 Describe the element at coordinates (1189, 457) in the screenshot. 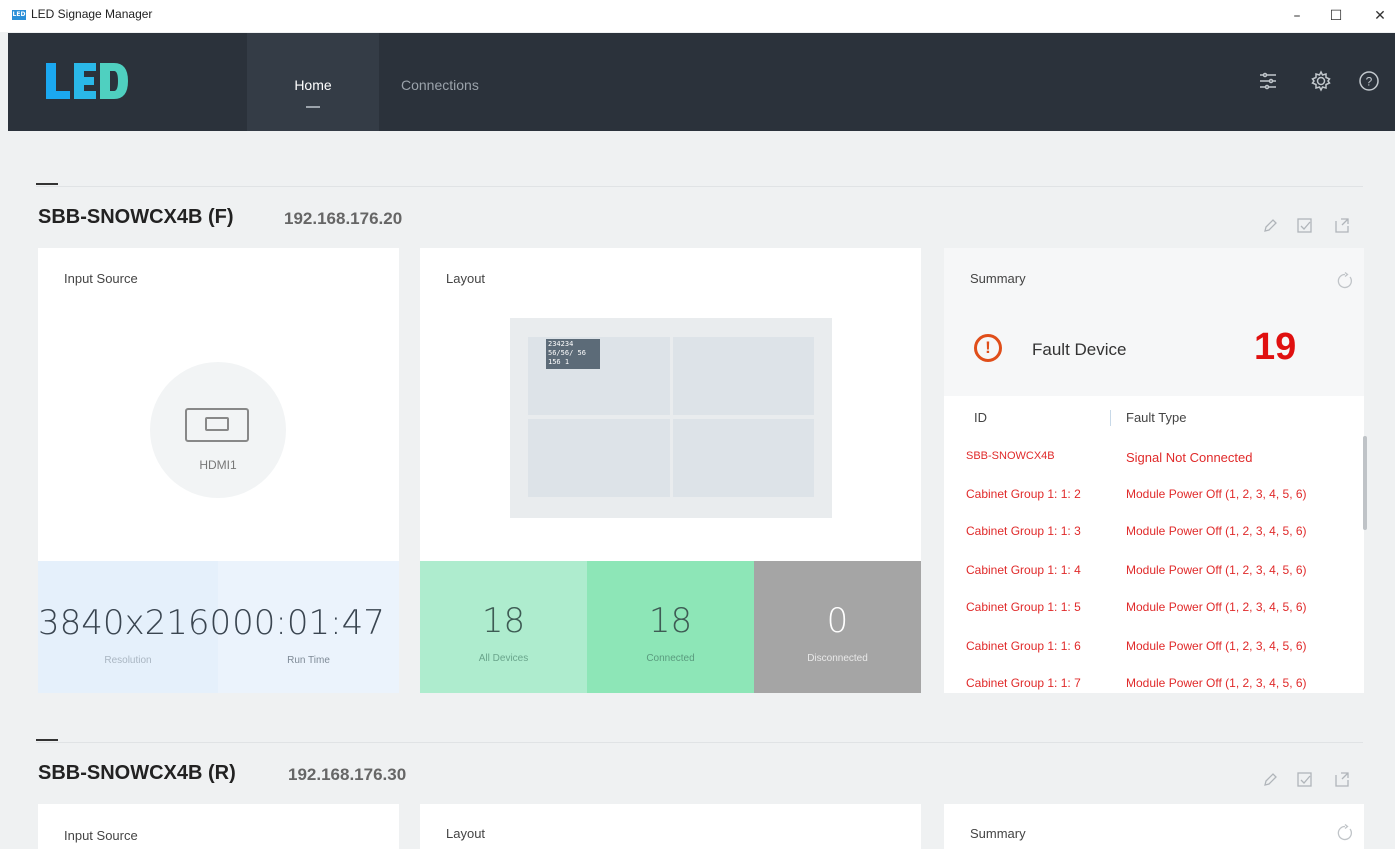

I see `row-fault-type: Signal Not Connected` at that location.